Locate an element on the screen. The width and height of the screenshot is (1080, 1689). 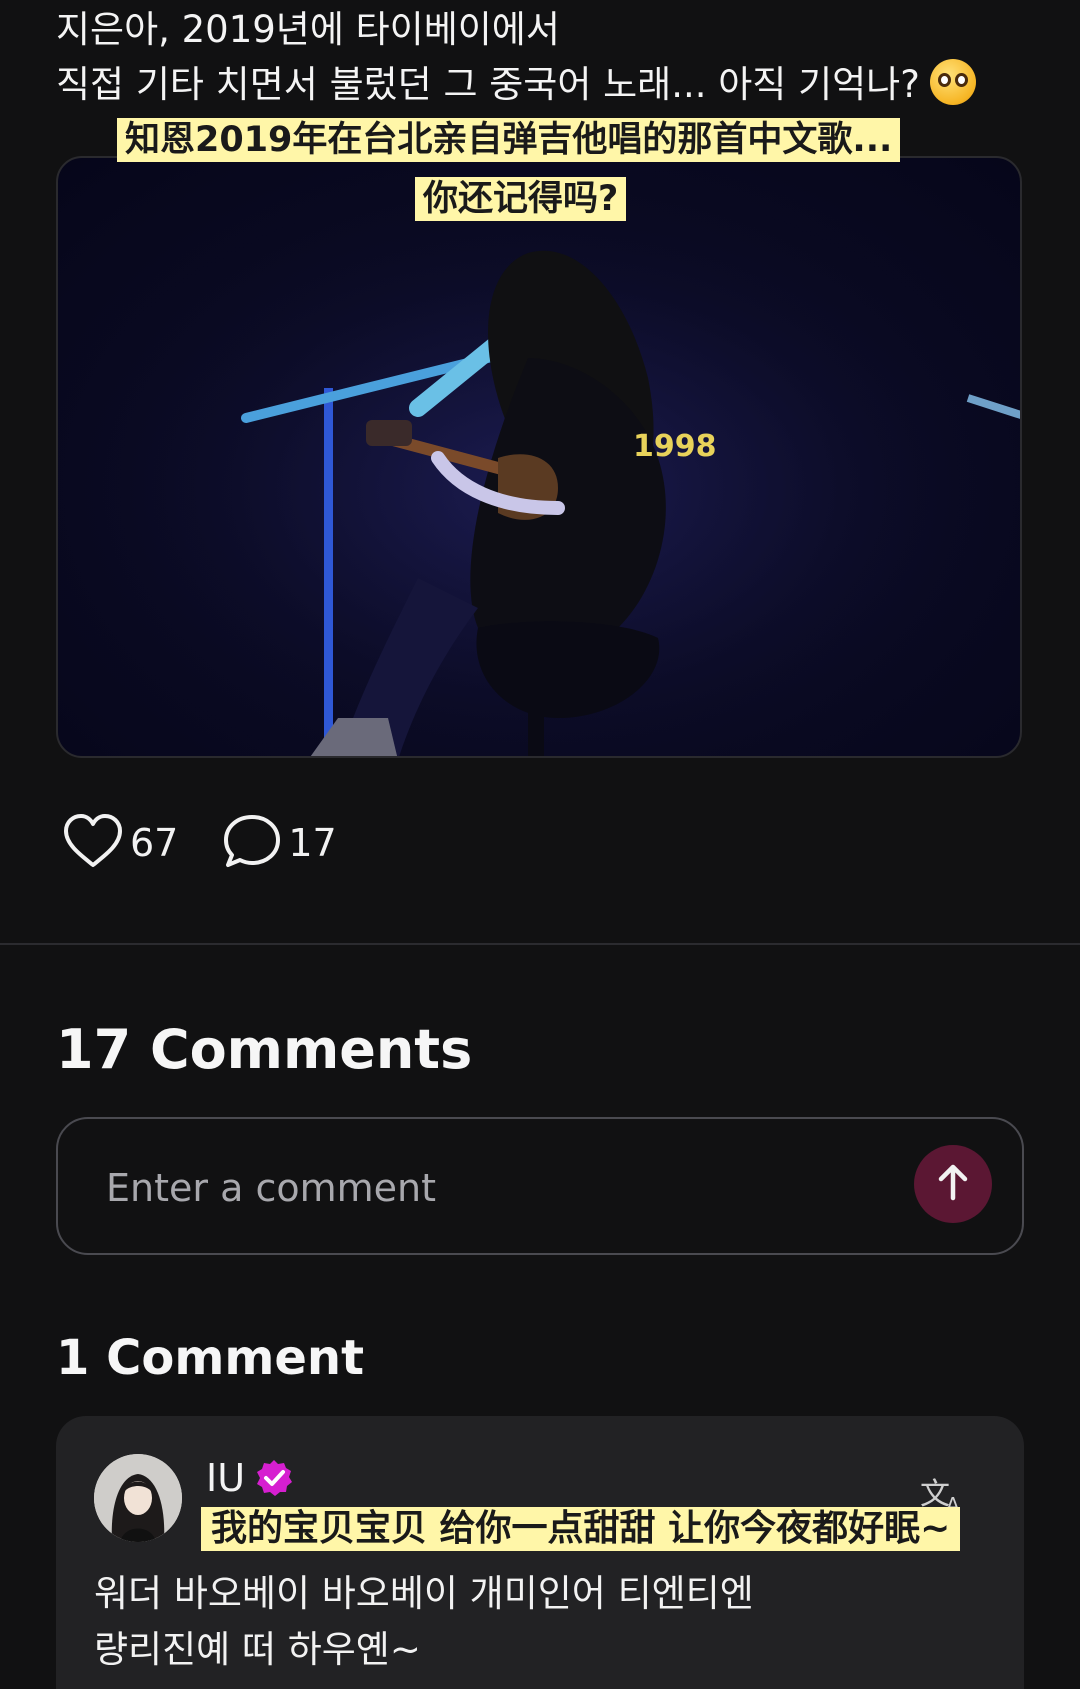
comment-composer is located at coordinates (540, 1186).